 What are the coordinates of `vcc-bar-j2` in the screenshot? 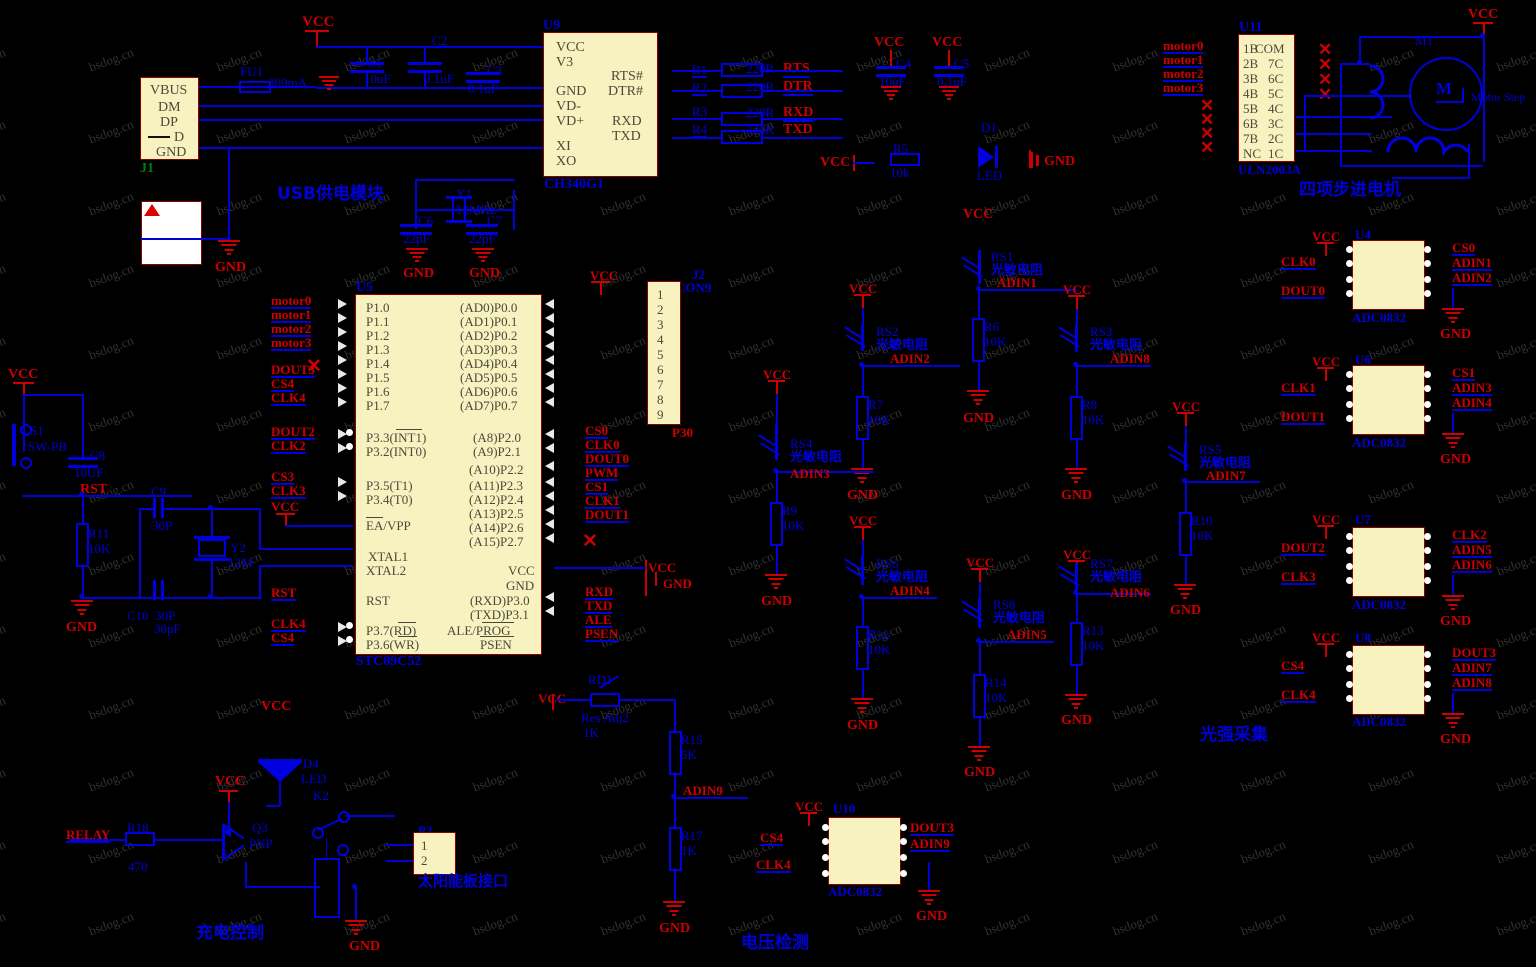 It's located at (600, 282).